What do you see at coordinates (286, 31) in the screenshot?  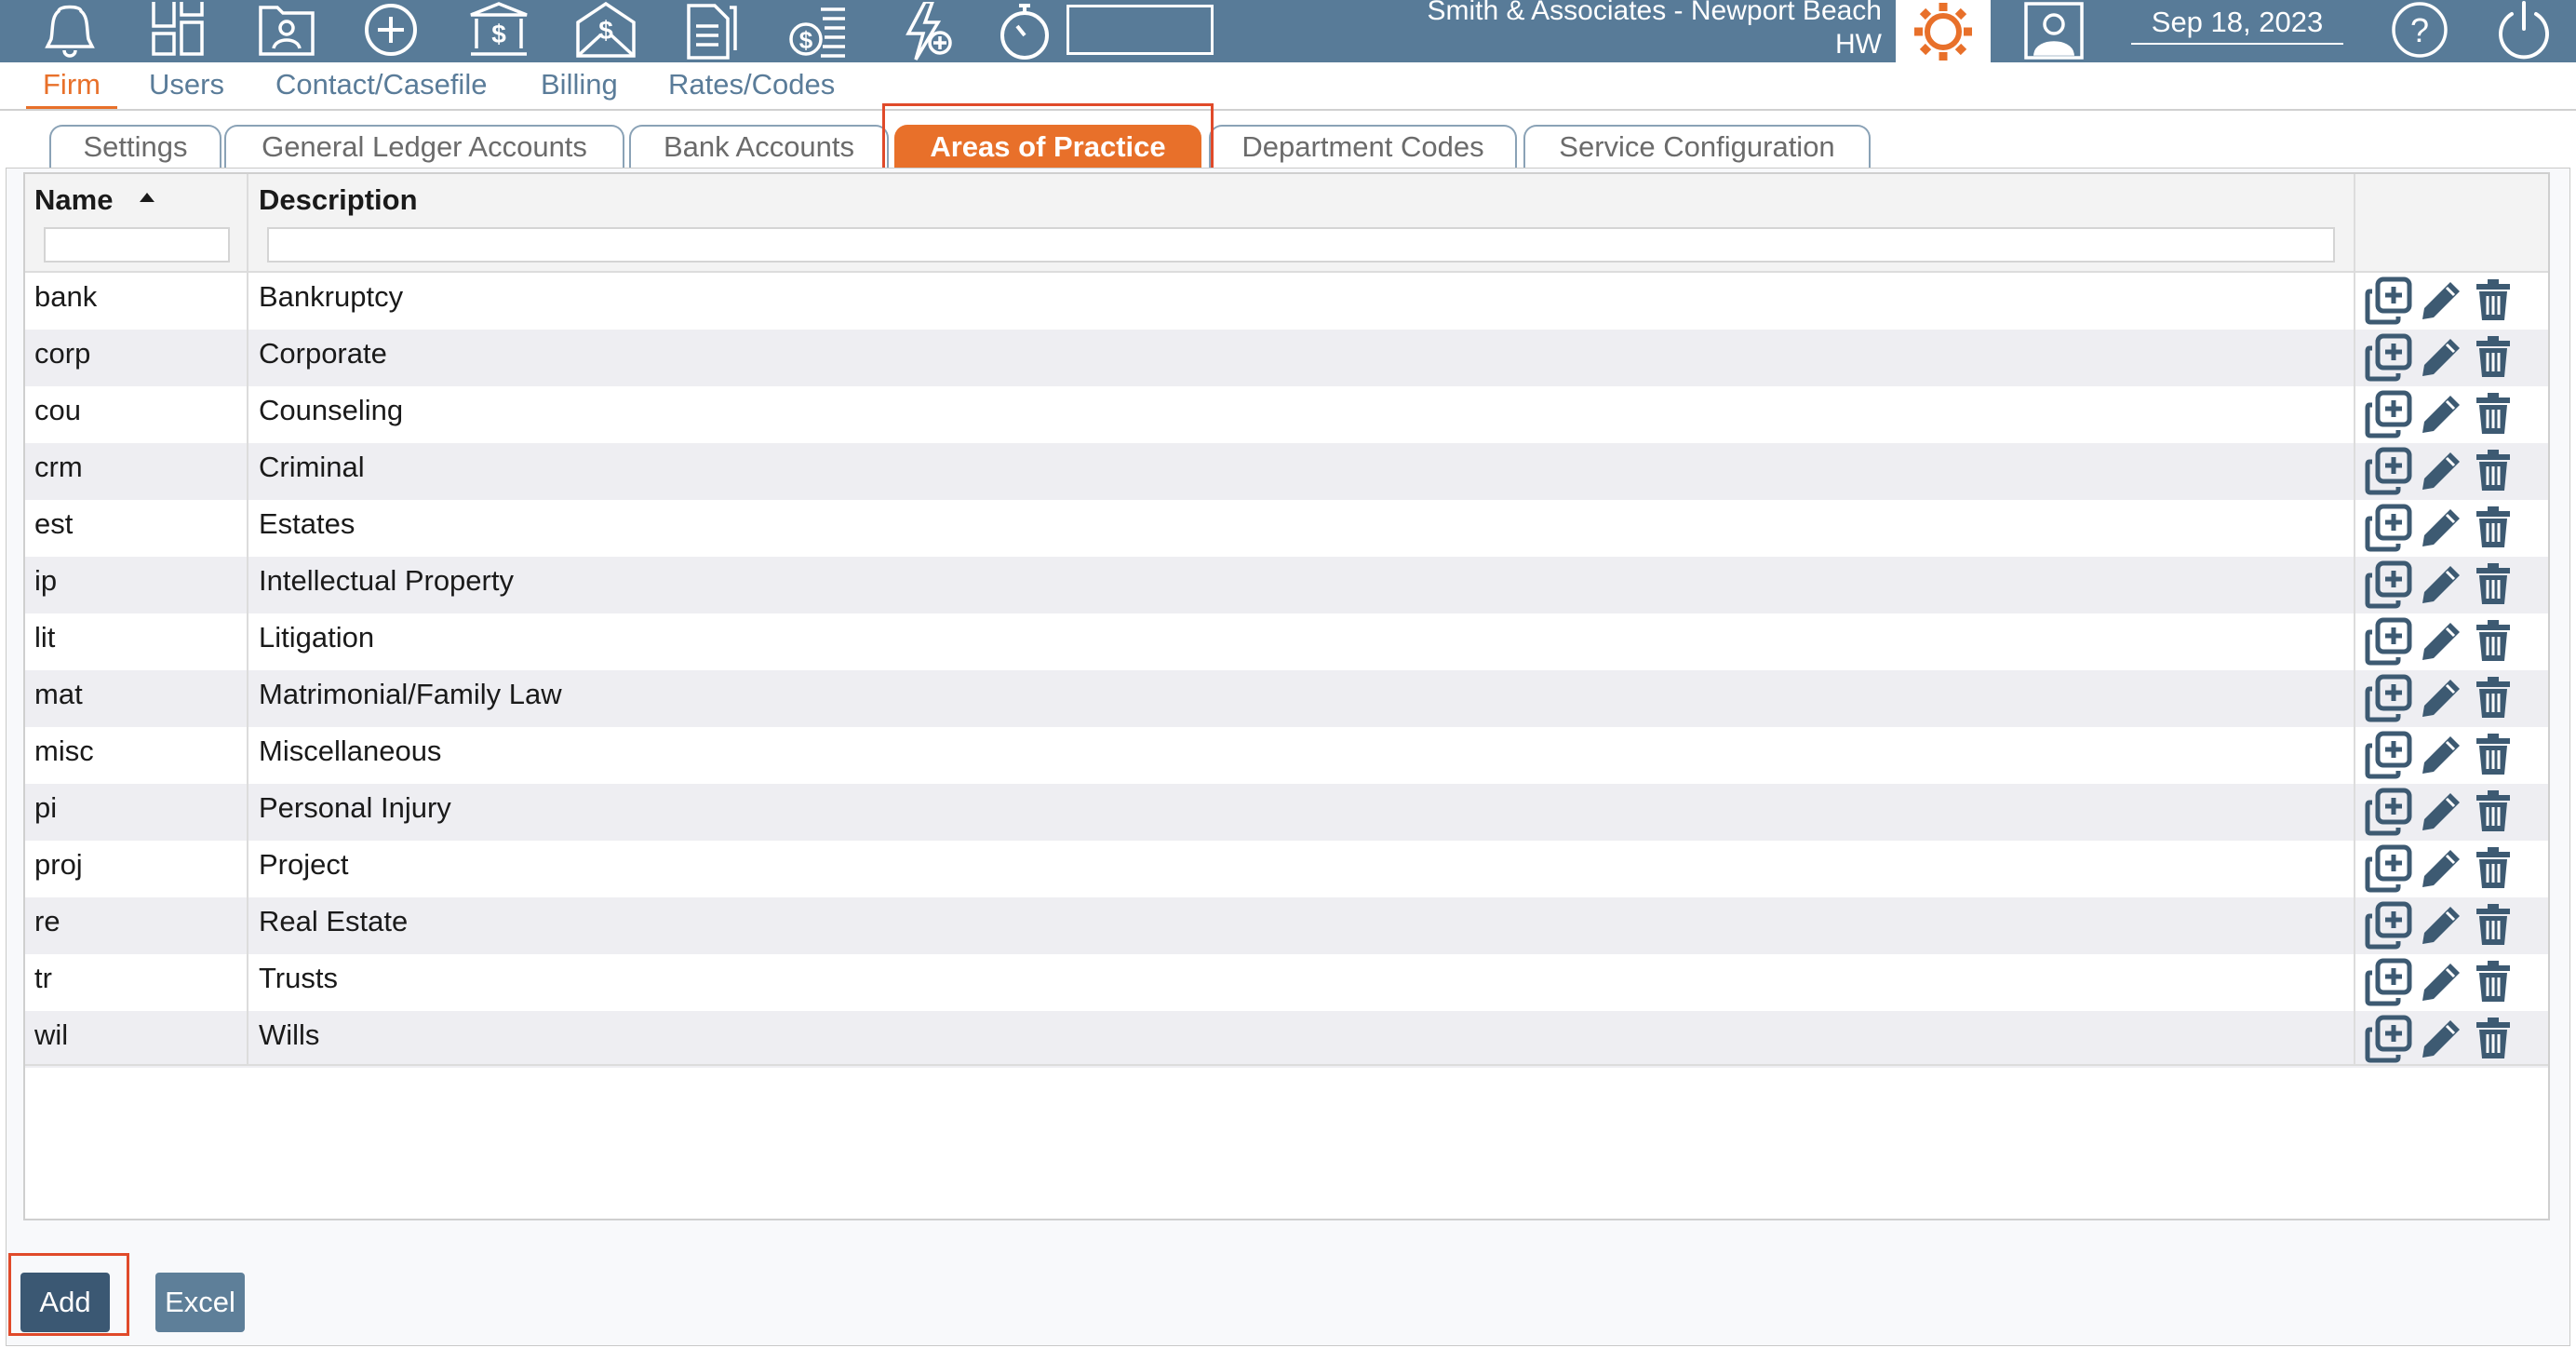 I see `folder-person-icon` at bounding box center [286, 31].